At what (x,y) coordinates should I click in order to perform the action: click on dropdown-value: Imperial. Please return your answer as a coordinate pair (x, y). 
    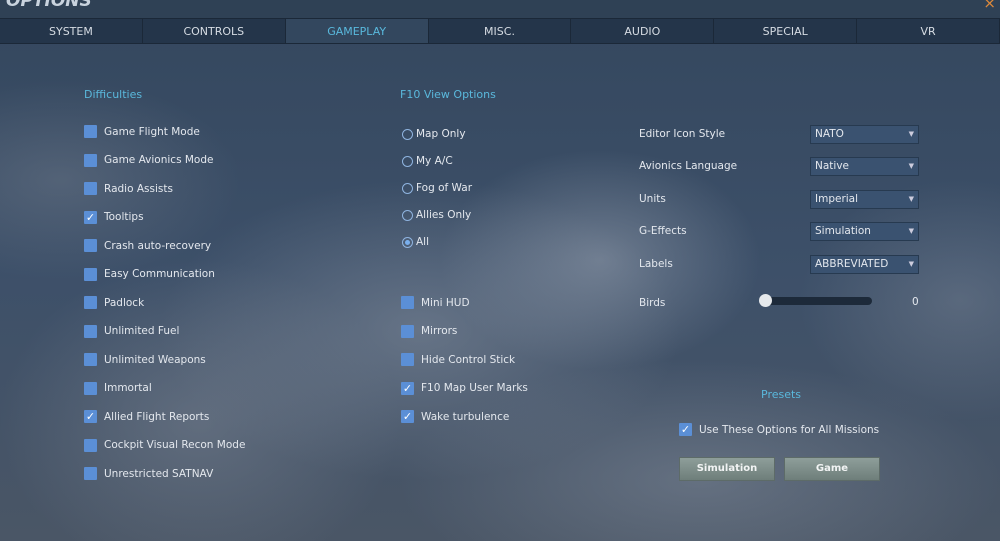
    Looking at the image, I should click on (837, 199).